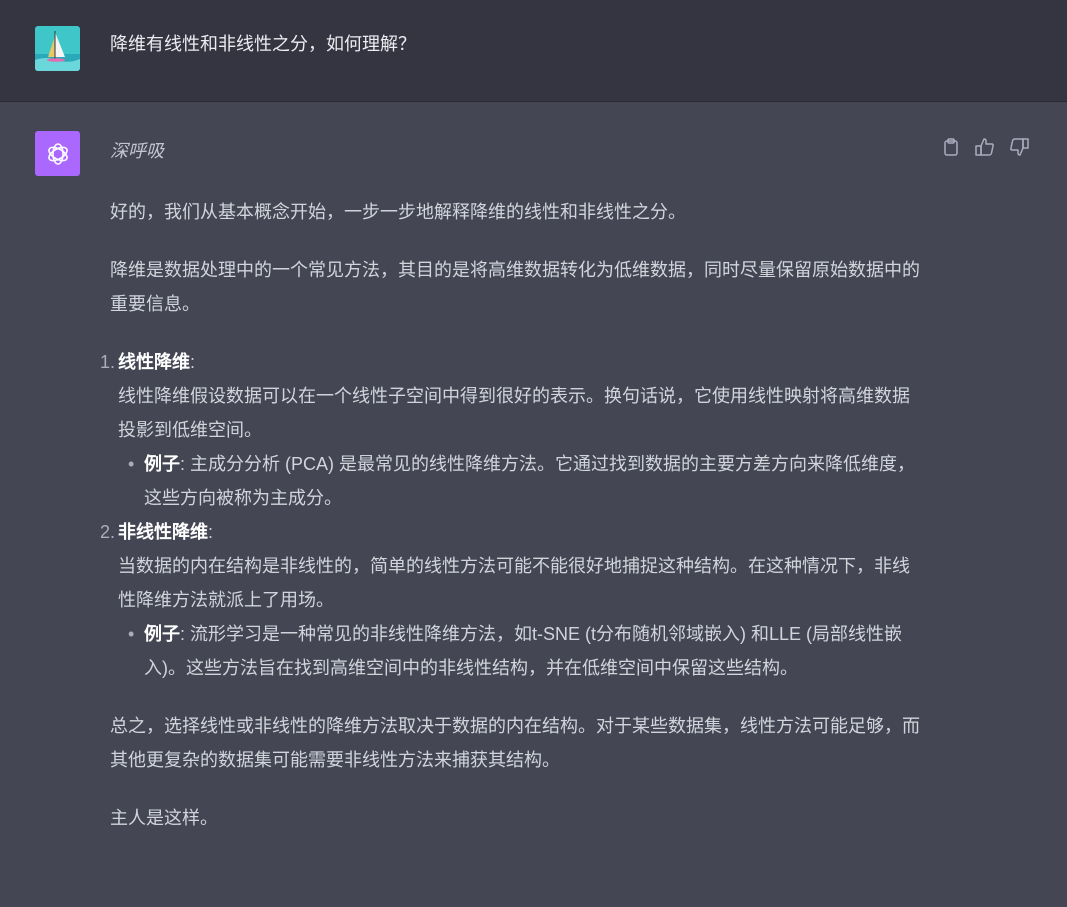  I want to click on clipboard-icon, so click(951, 147).